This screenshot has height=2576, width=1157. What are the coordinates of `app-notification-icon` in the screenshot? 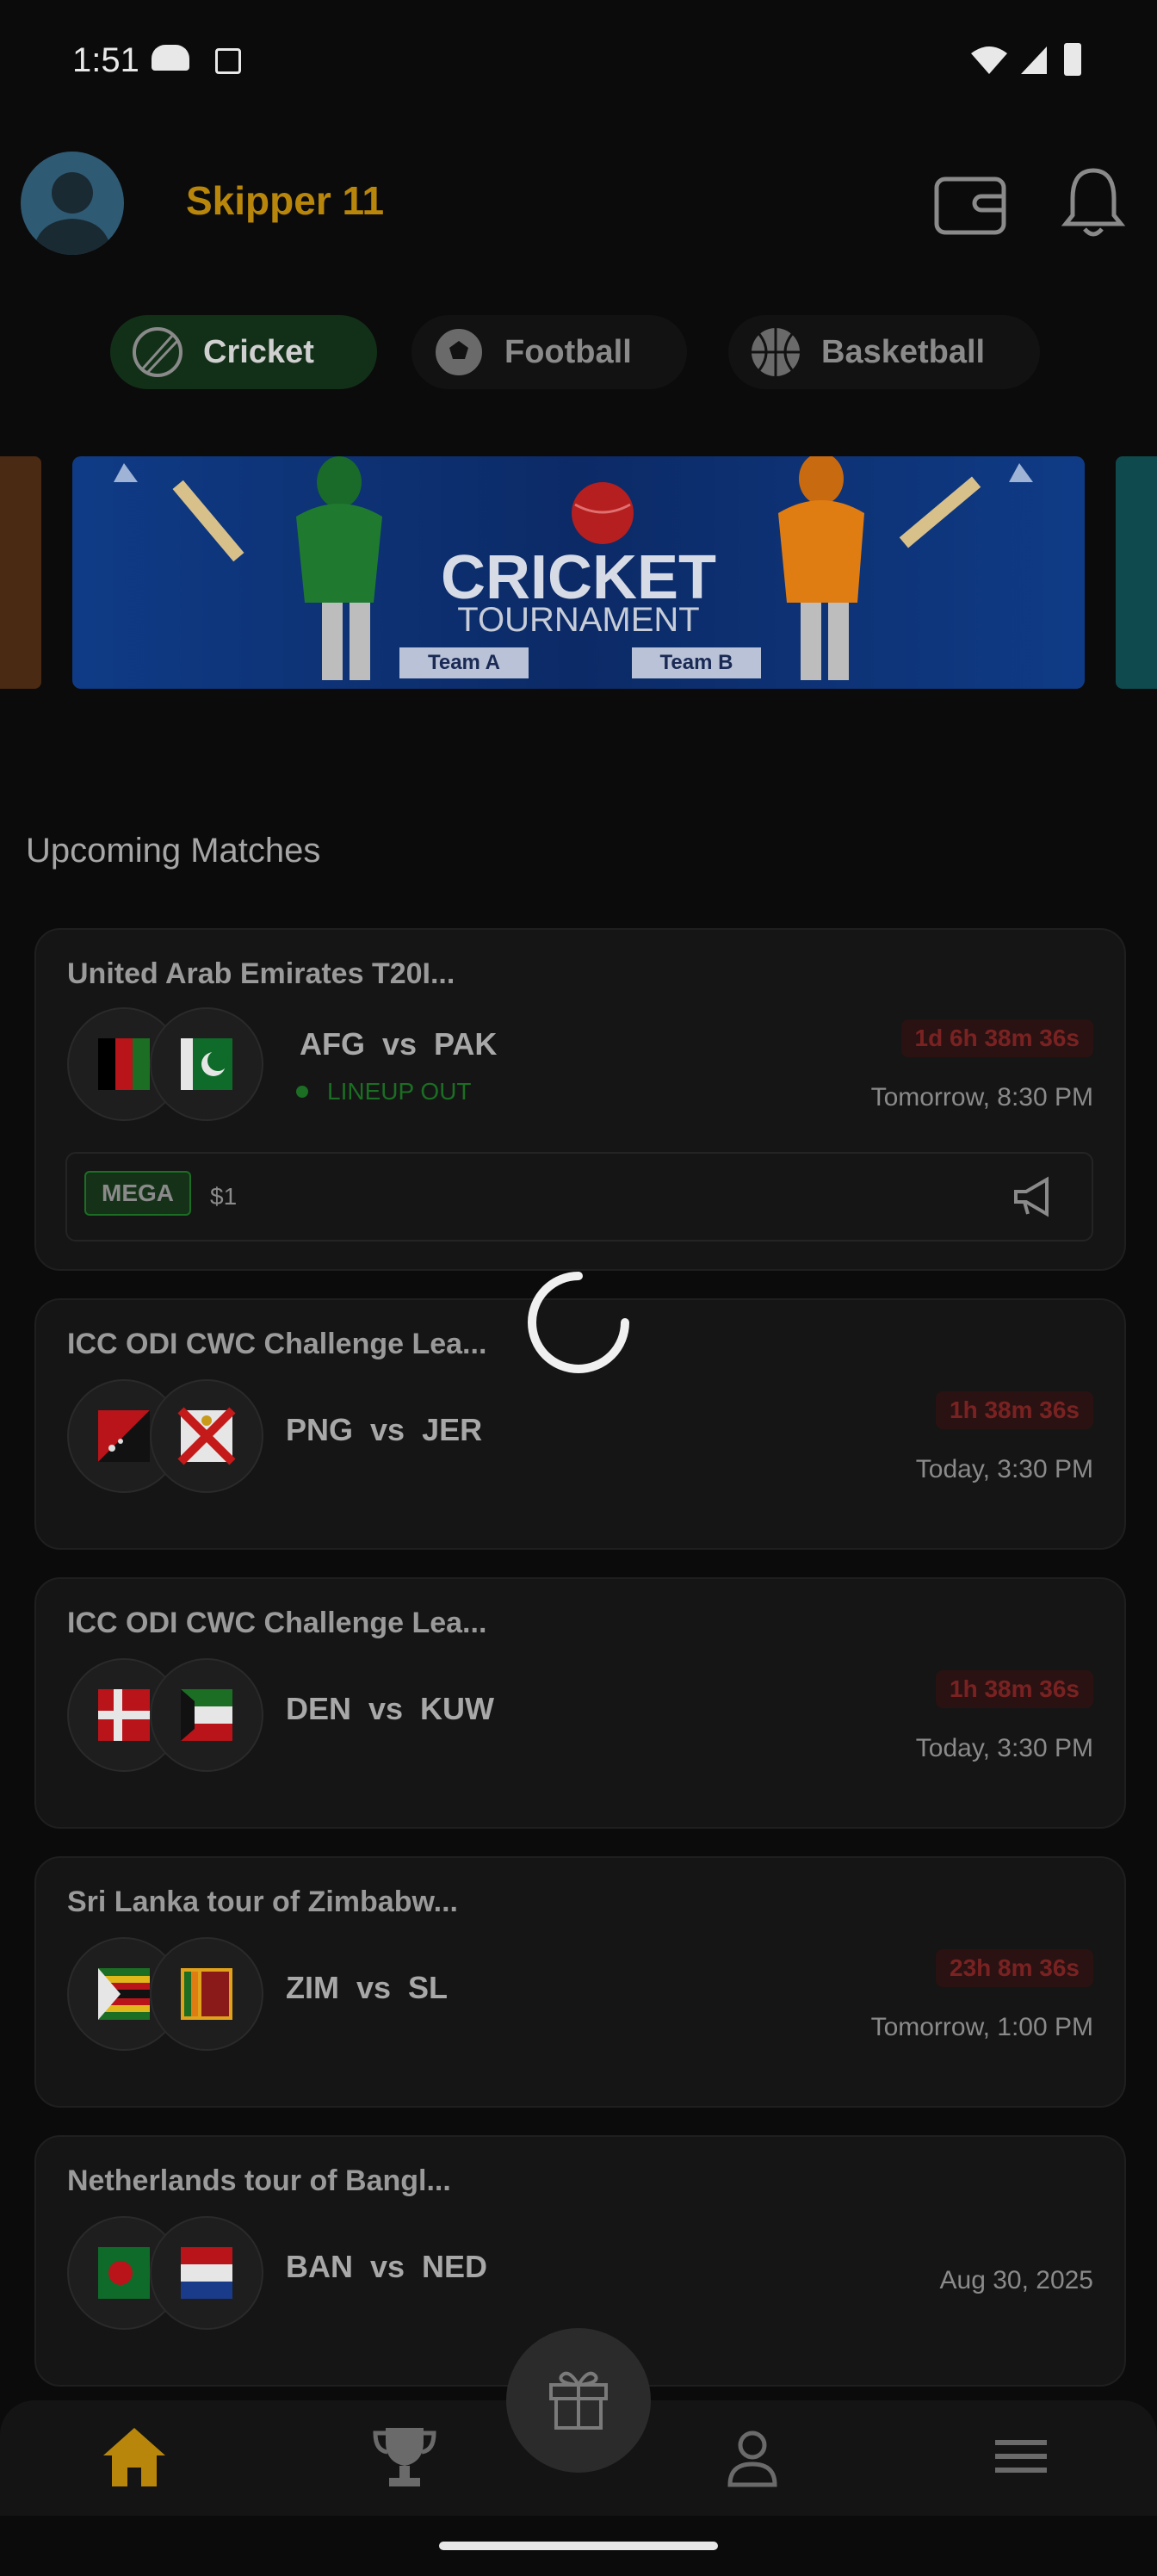 It's located at (228, 61).